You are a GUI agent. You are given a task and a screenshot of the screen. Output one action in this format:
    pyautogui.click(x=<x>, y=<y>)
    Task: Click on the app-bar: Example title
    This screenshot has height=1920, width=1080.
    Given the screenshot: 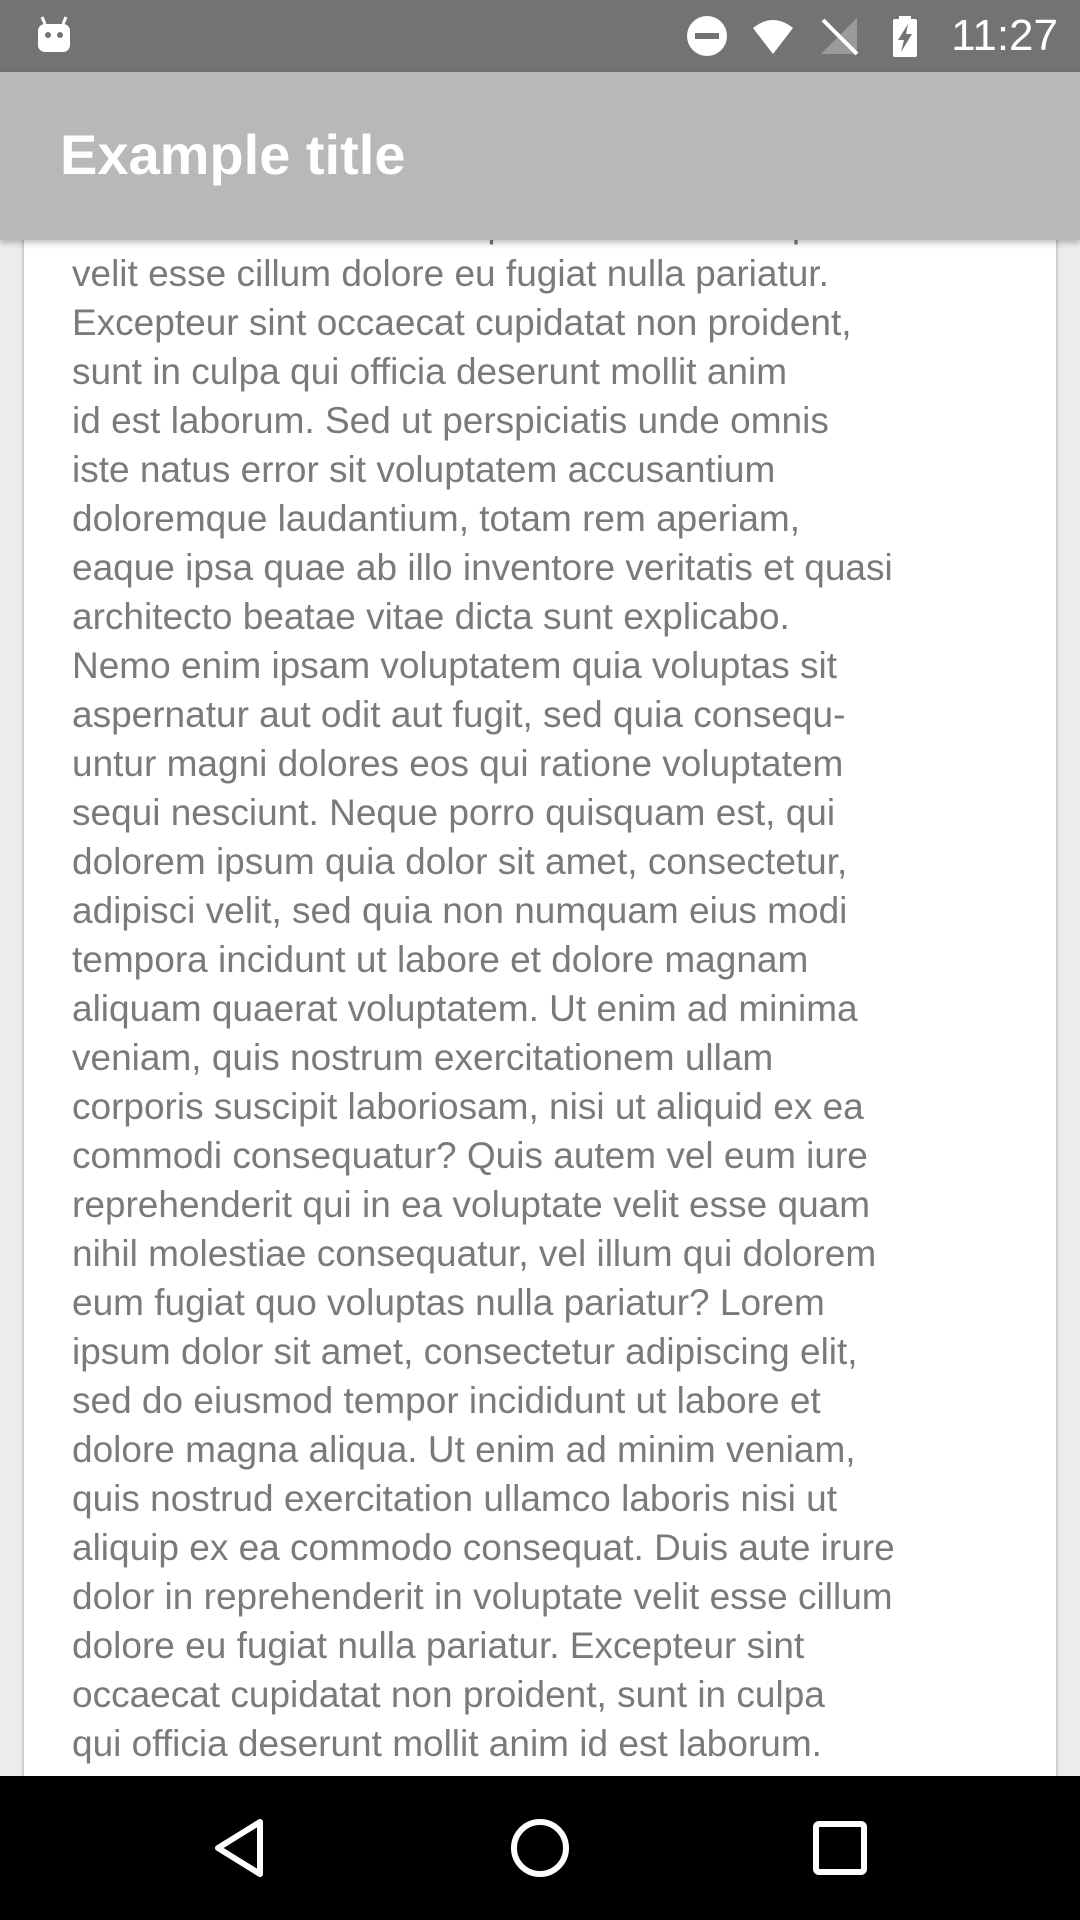 What is the action you would take?
    pyautogui.click(x=540, y=156)
    